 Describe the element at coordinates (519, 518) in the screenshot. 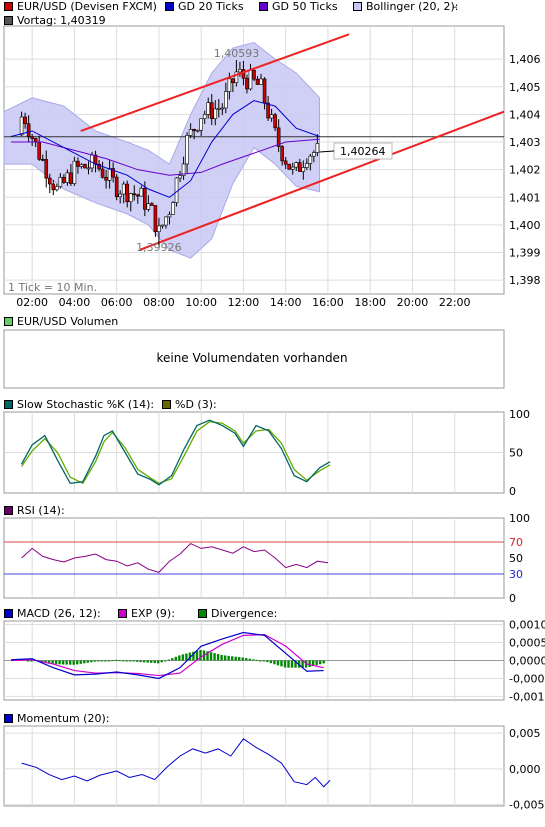

I see `y-tick-label: 100` at that location.